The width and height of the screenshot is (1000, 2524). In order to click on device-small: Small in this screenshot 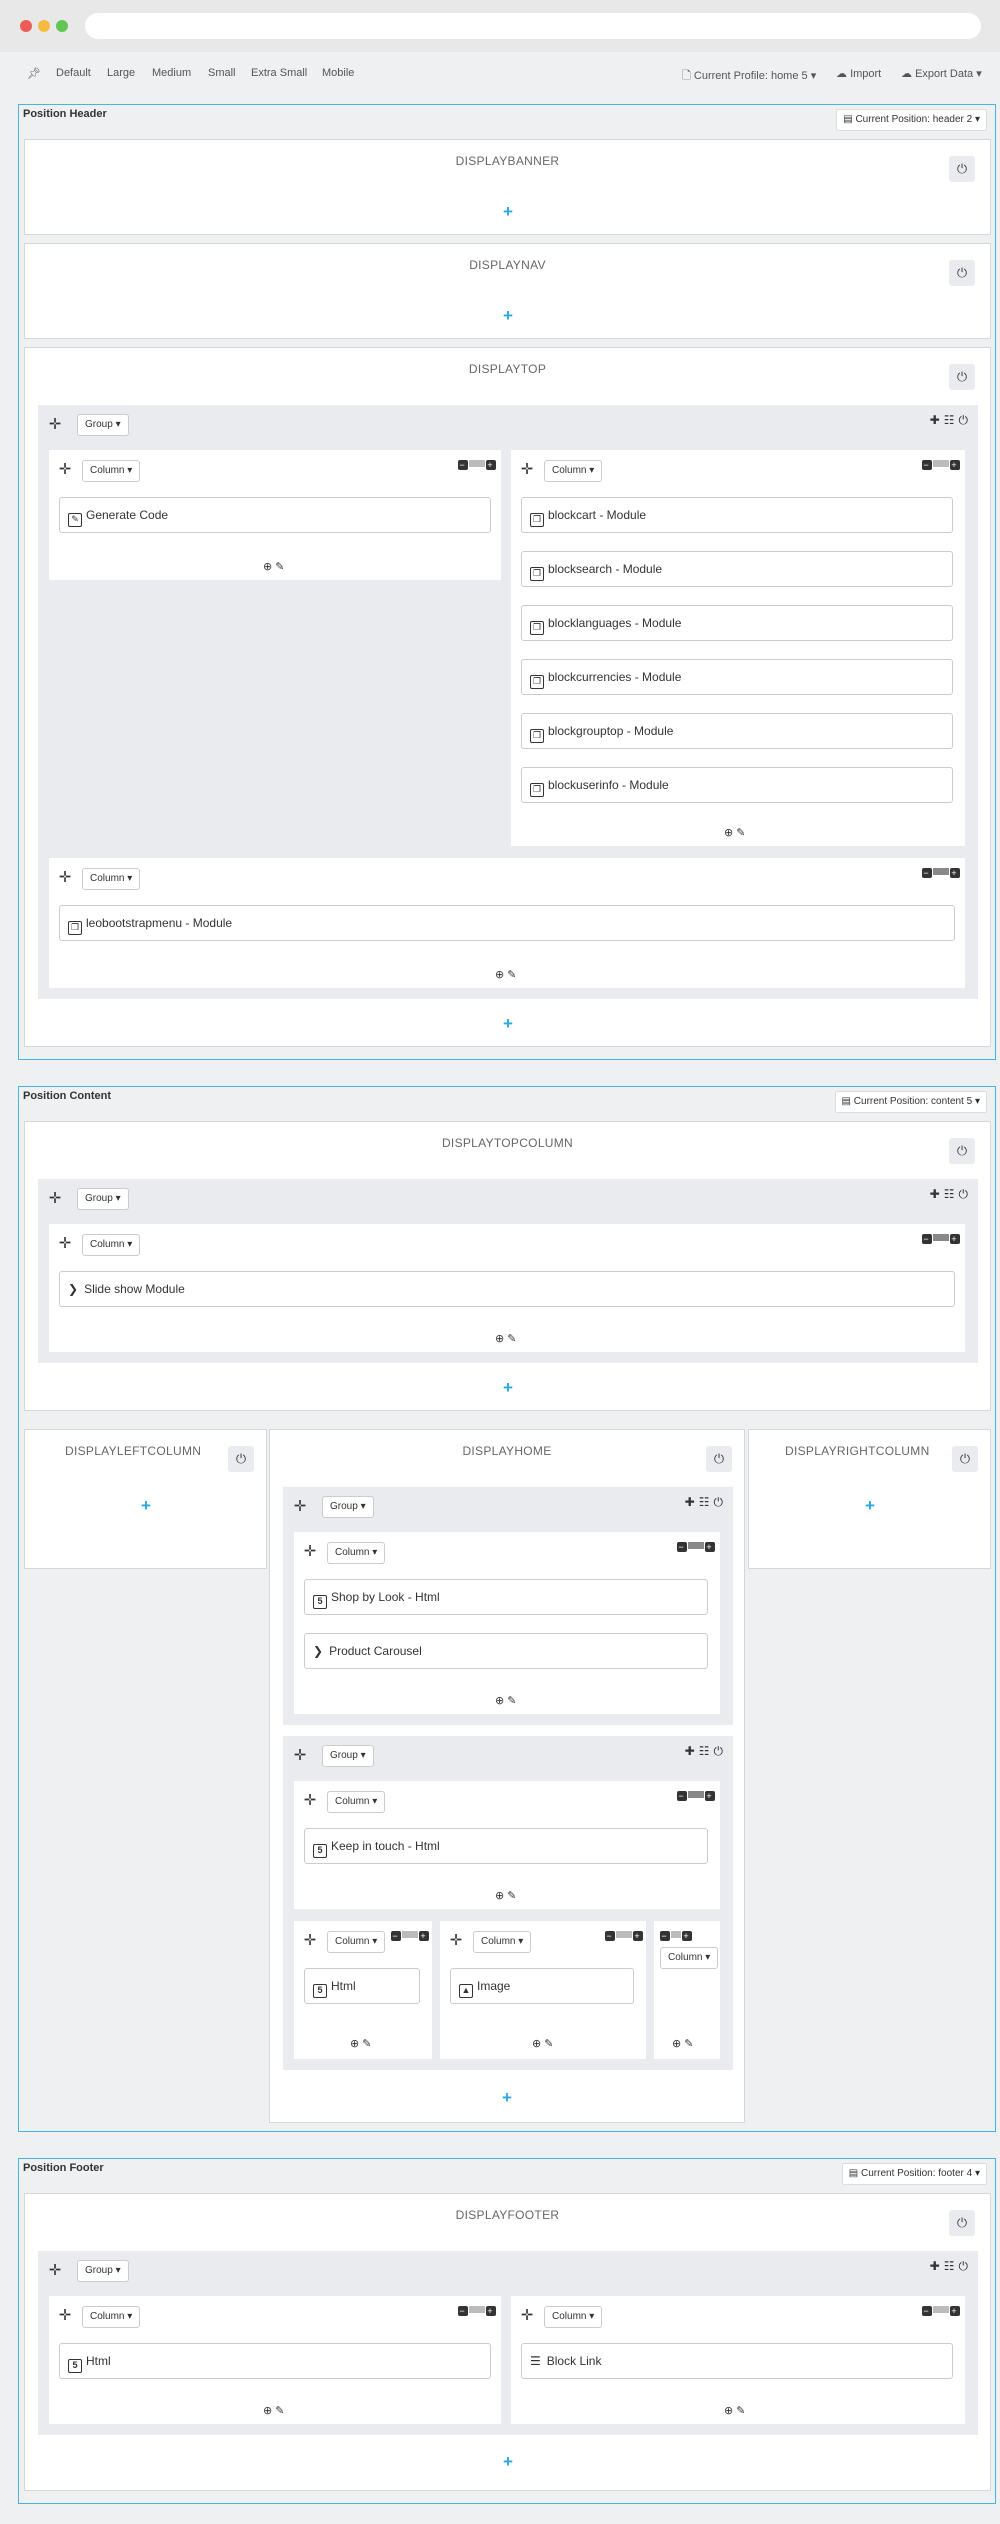, I will do `click(222, 73)`.